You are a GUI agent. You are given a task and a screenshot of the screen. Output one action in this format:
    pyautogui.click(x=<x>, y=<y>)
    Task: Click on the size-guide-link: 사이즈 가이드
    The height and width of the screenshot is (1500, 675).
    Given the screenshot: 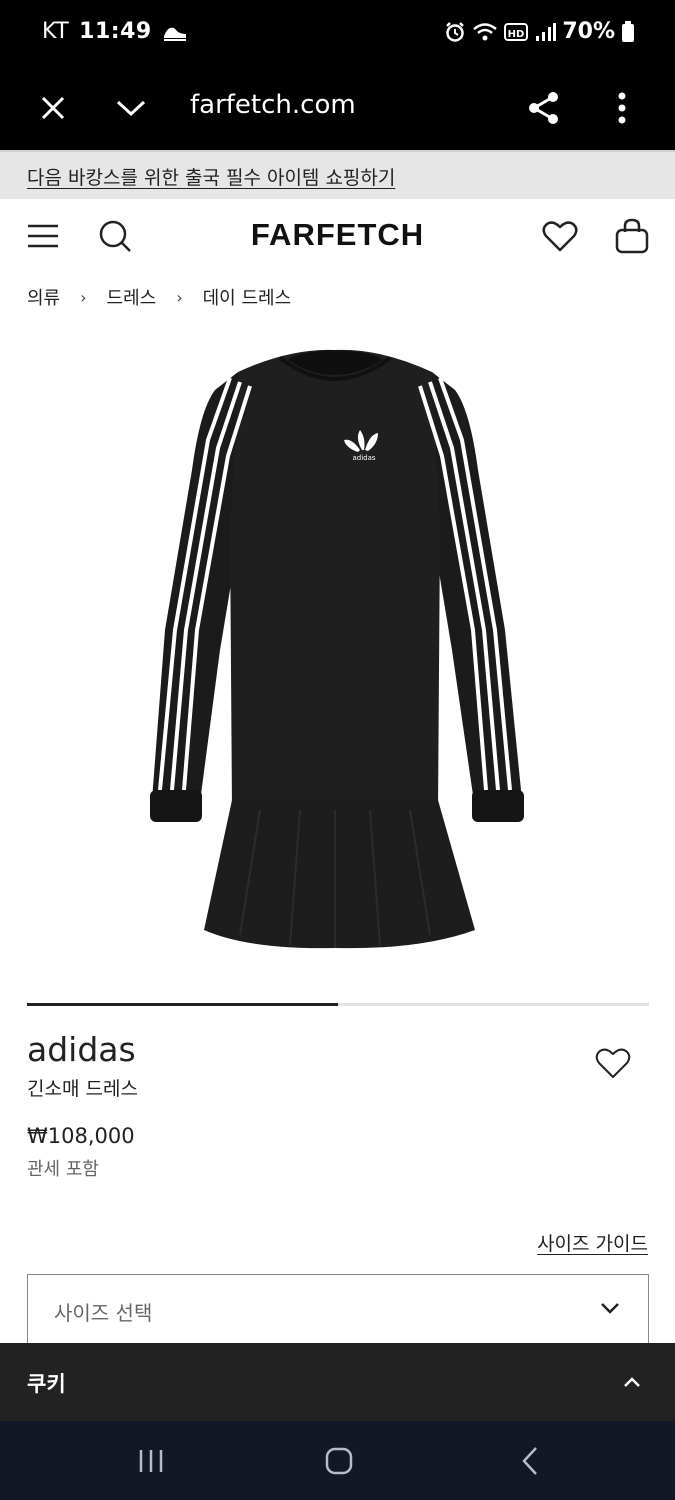 What is the action you would take?
    pyautogui.click(x=592, y=1242)
    